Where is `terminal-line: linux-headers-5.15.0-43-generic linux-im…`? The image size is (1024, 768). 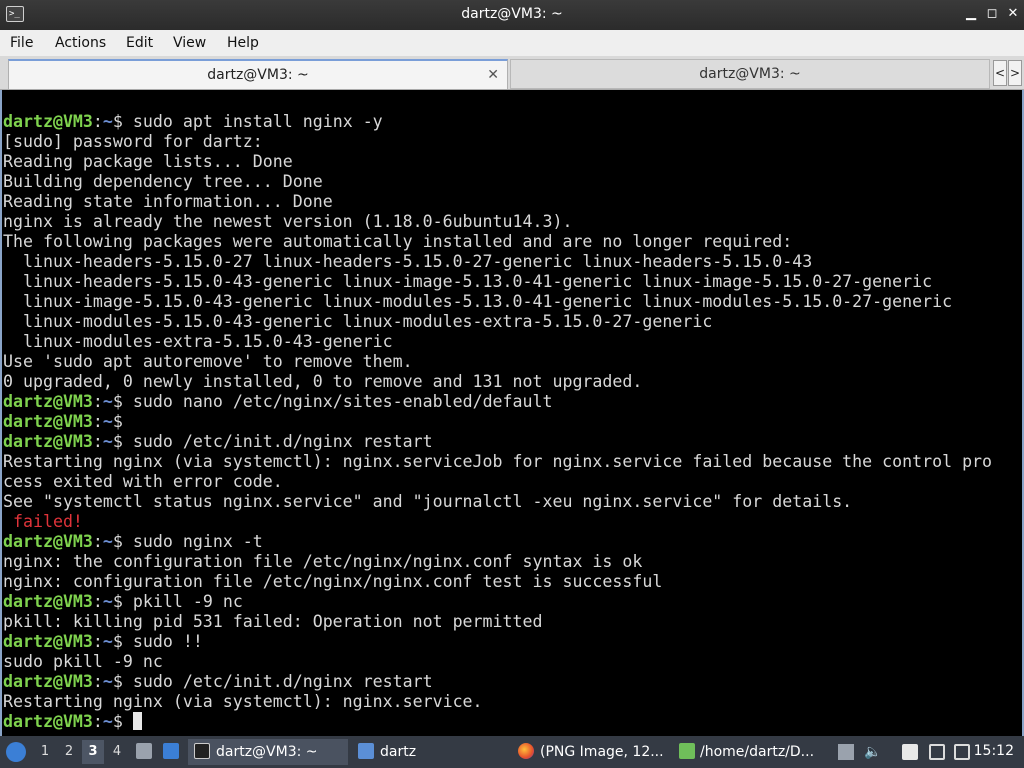 terminal-line: linux-headers-5.15.0-43-generic linux-im… is located at coordinates (497, 282).